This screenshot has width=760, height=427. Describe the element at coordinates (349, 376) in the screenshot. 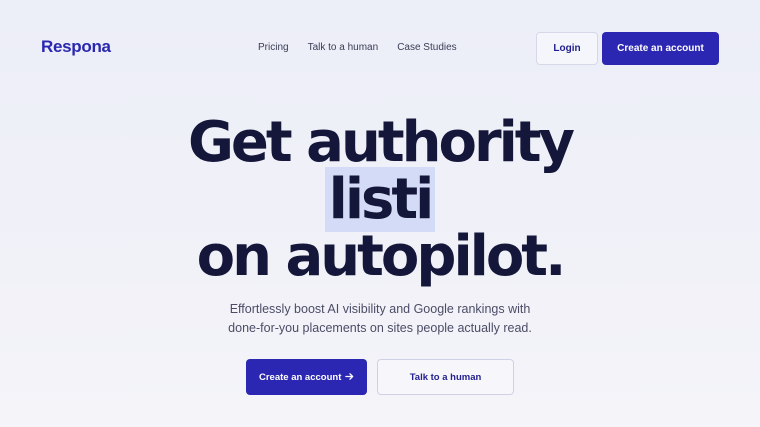

I see `arrow-right-icon` at that location.